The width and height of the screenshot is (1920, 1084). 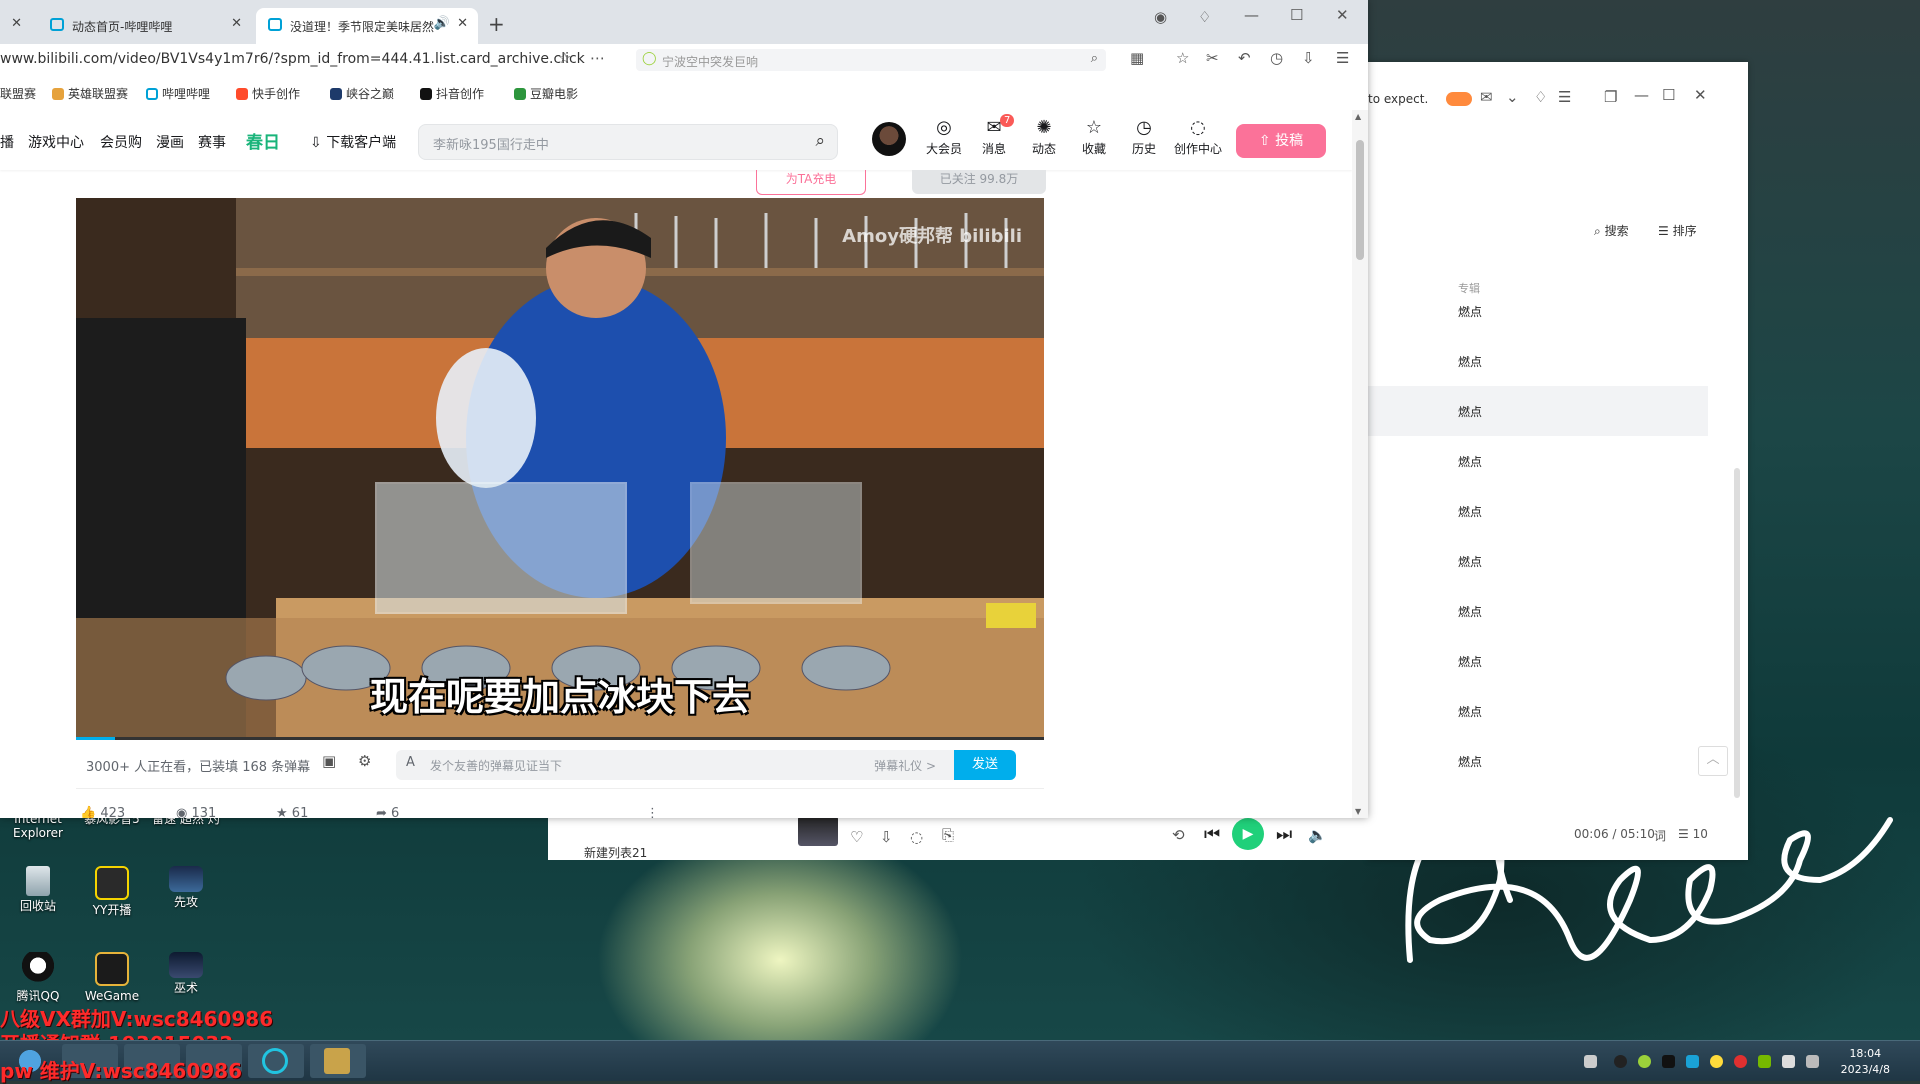 I want to click on send-button: 发送, so click(x=985, y=765).